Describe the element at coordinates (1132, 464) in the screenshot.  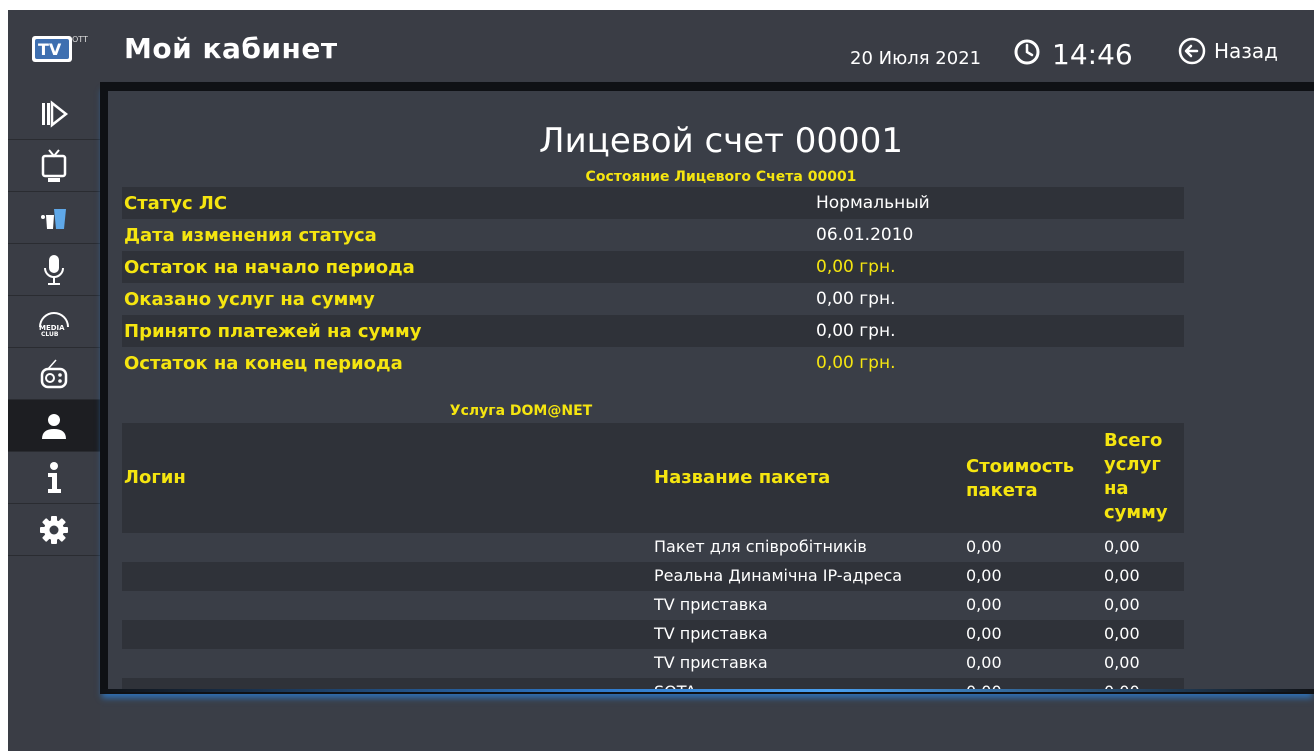
I see `column-header-total-line: услуг` at that location.